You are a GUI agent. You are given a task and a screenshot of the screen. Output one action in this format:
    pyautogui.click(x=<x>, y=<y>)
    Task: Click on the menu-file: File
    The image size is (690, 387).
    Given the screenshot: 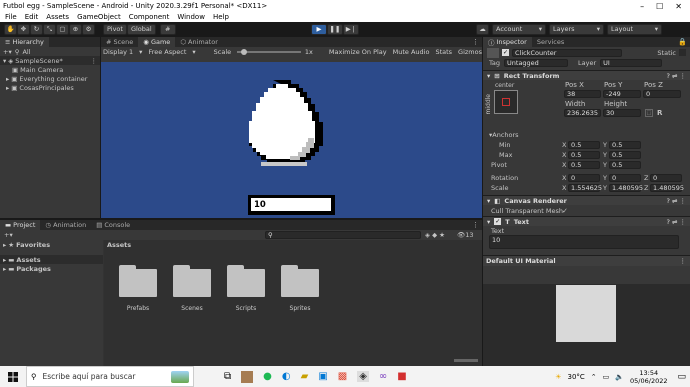 What is the action you would take?
    pyautogui.click(x=11, y=17)
    